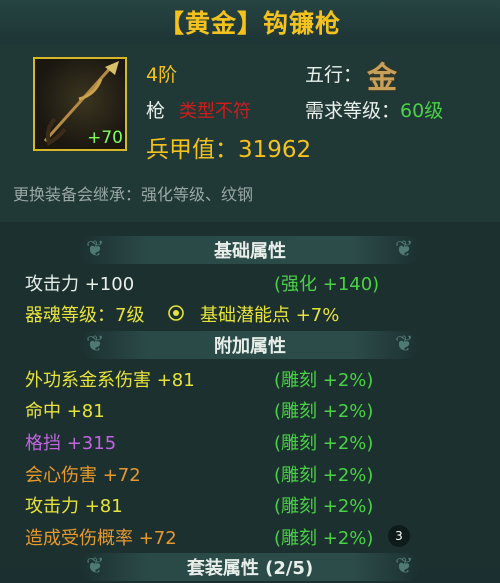 This screenshot has width=500, height=583. I want to click on stat-row: 器魂等级：7级 基础潜能点 +7%, so click(250, 312).